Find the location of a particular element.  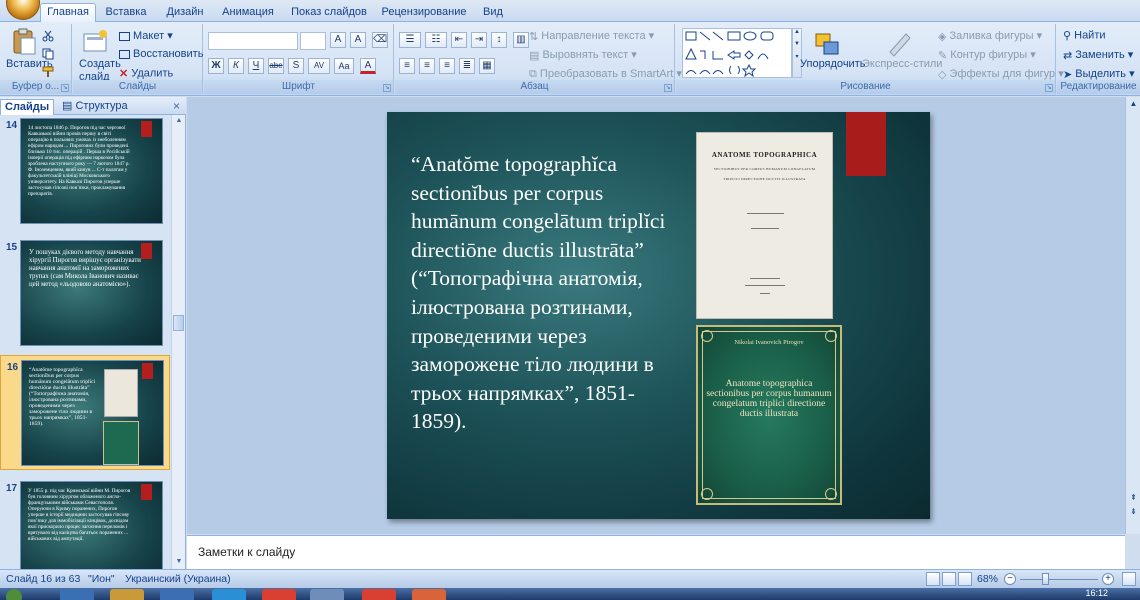

bold-button: Ж is located at coordinates (216, 66).